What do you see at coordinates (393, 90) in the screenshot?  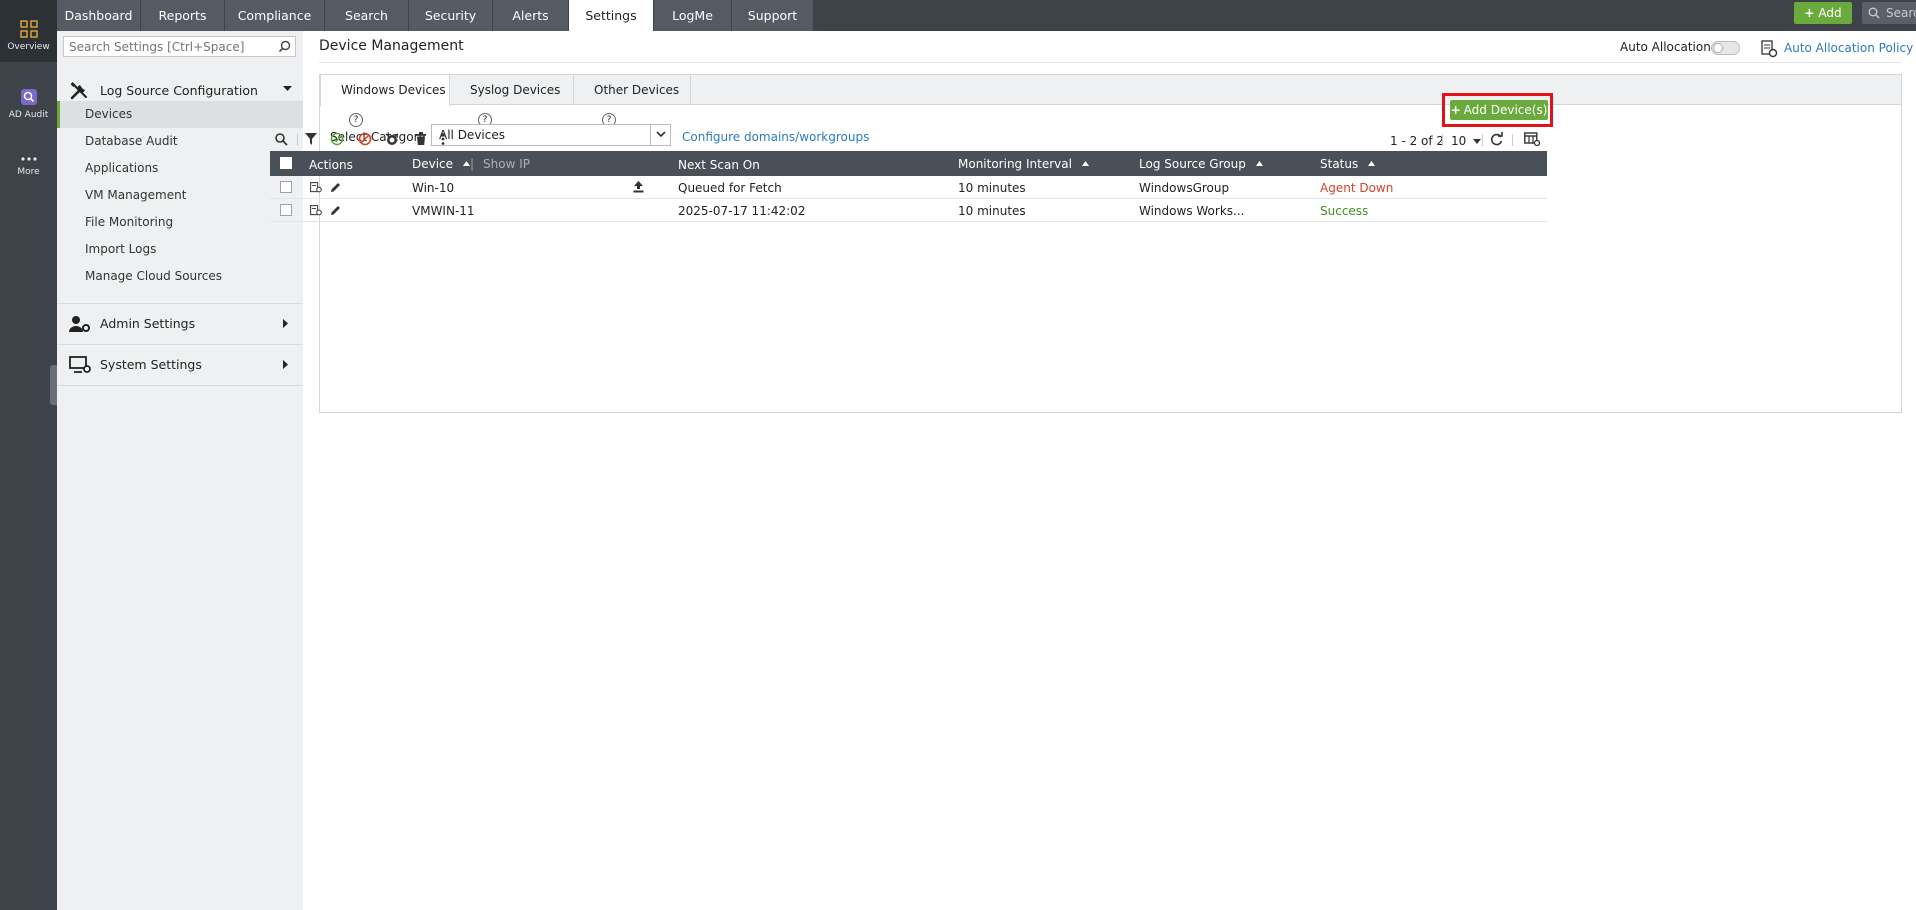 I see `tab-label: Windows Devices` at bounding box center [393, 90].